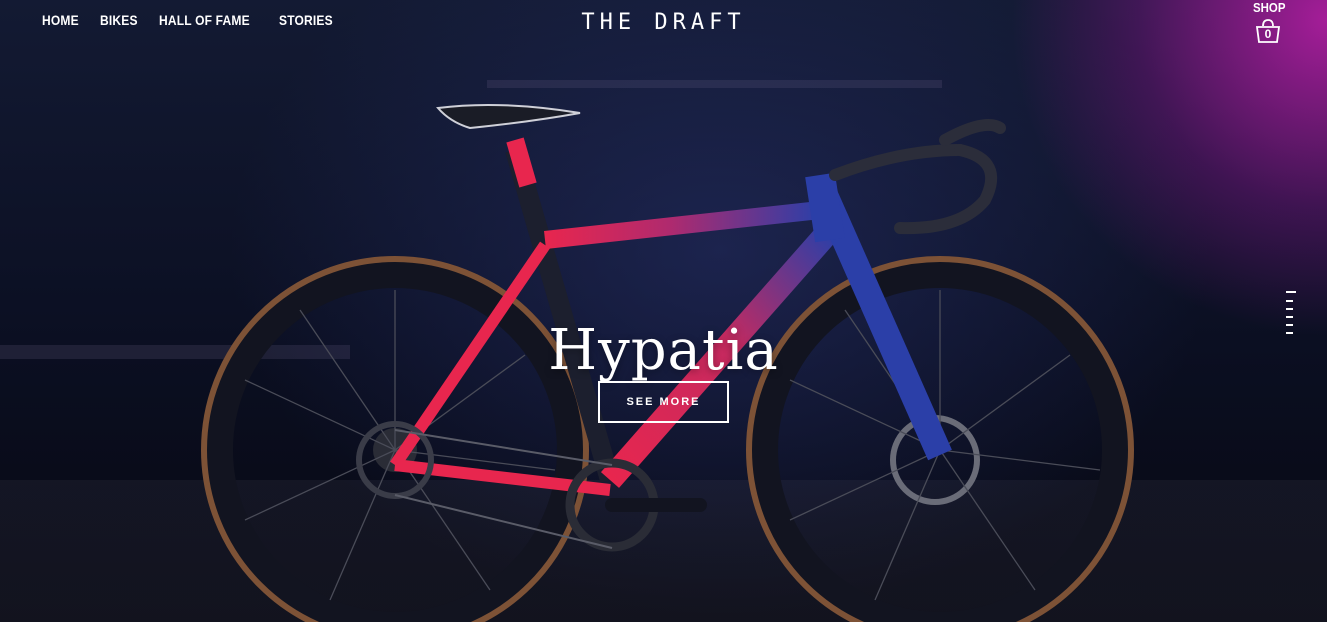  Describe the element at coordinates (508, 116) in the screenshot. I see `saddle` at that location.